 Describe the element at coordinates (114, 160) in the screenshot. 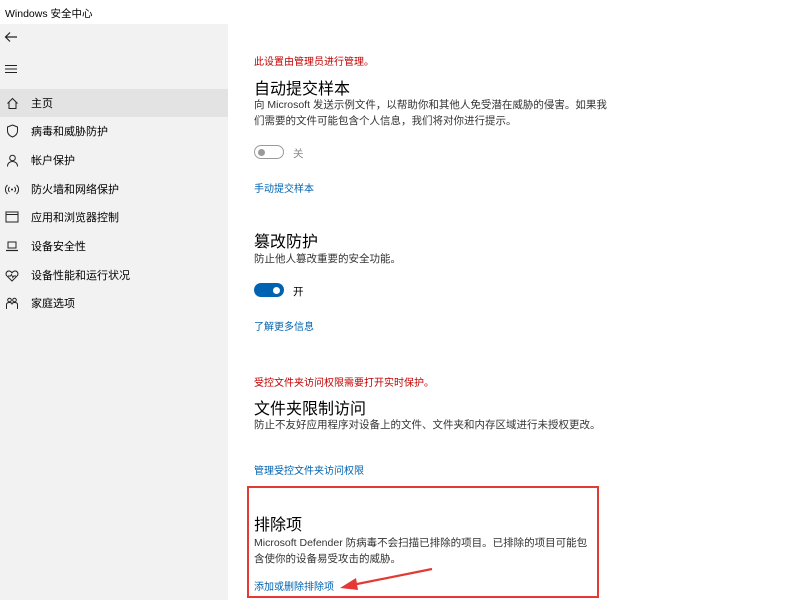

I see `sidebar-item-account-protection: 帐户保护` at that location.